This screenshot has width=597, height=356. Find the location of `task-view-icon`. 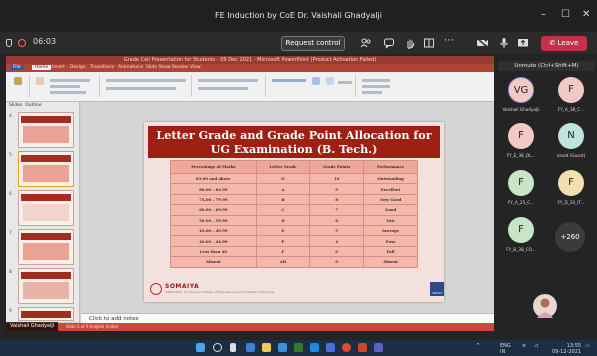

task-view-icon is located at coordinates (233, 347).